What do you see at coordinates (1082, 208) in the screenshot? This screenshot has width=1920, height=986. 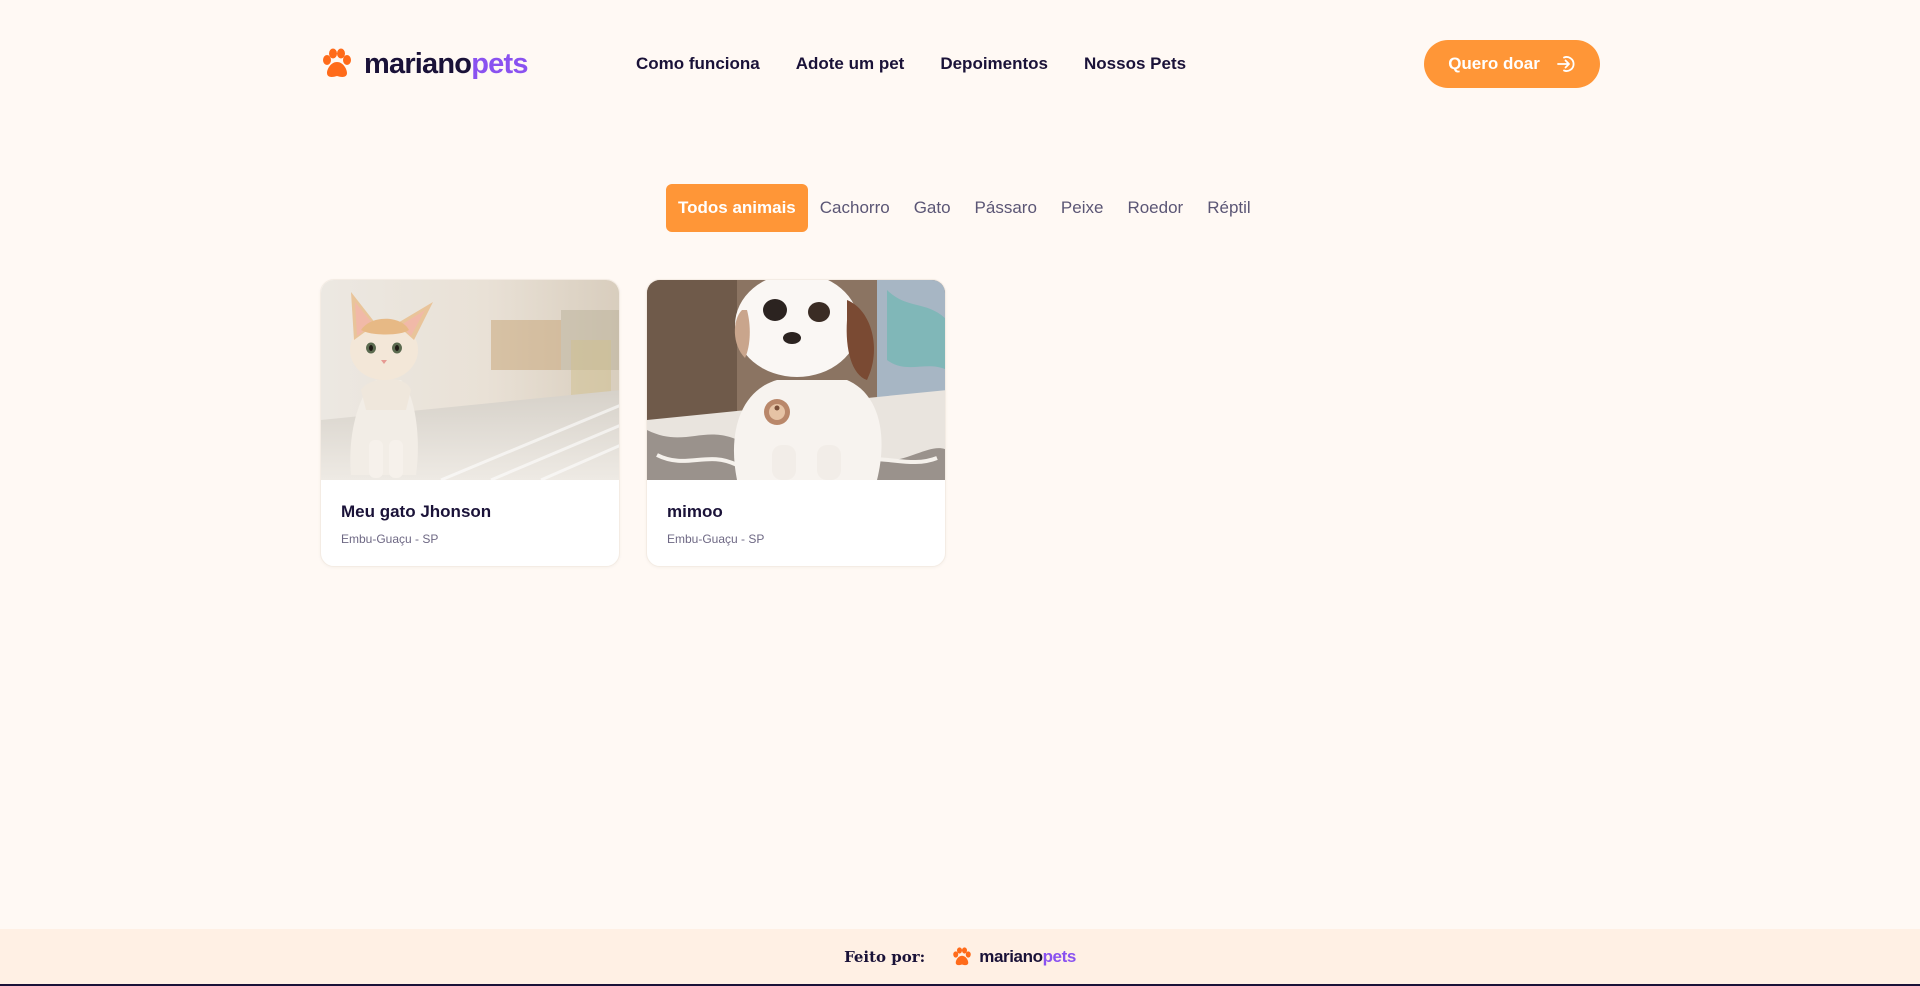 I see `filter-peixe: Peixe` at bounding box center [1082, 208].